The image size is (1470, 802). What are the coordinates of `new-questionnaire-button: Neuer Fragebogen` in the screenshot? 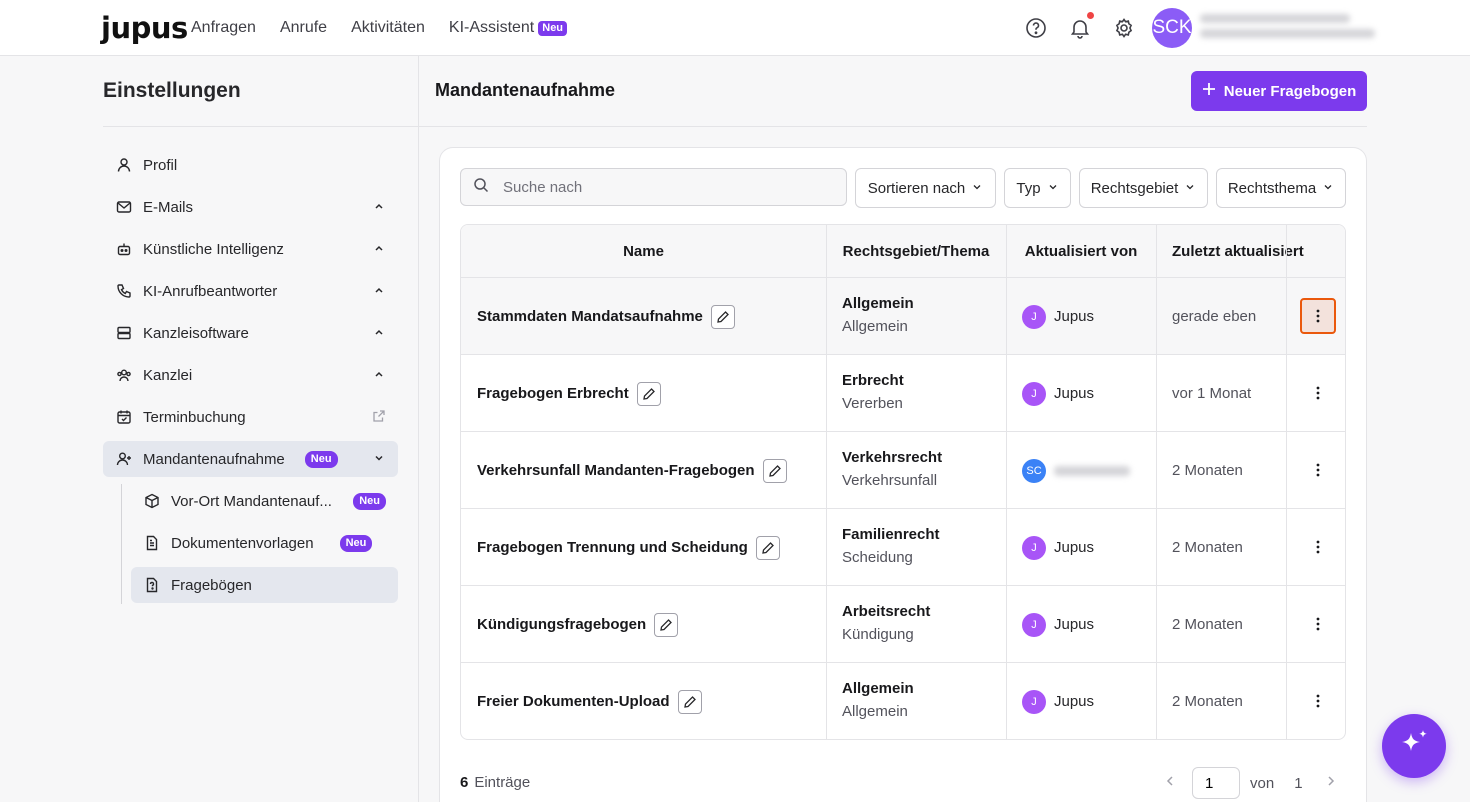 It's located at (1279, 91).